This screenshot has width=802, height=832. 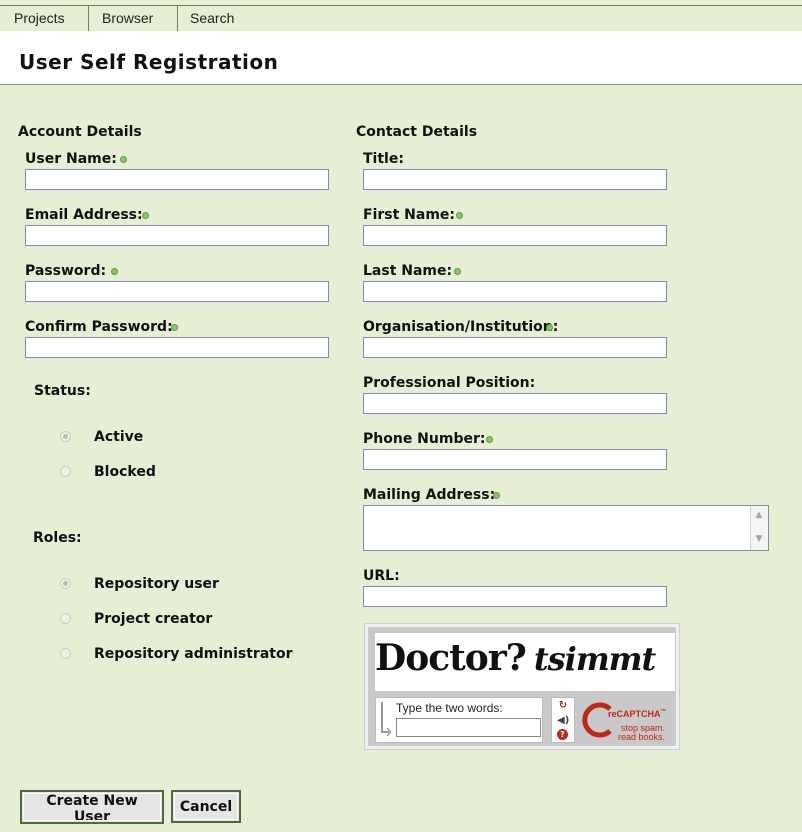 I want to click on last-name-label: Last Name:, so click(x=408, y=271).